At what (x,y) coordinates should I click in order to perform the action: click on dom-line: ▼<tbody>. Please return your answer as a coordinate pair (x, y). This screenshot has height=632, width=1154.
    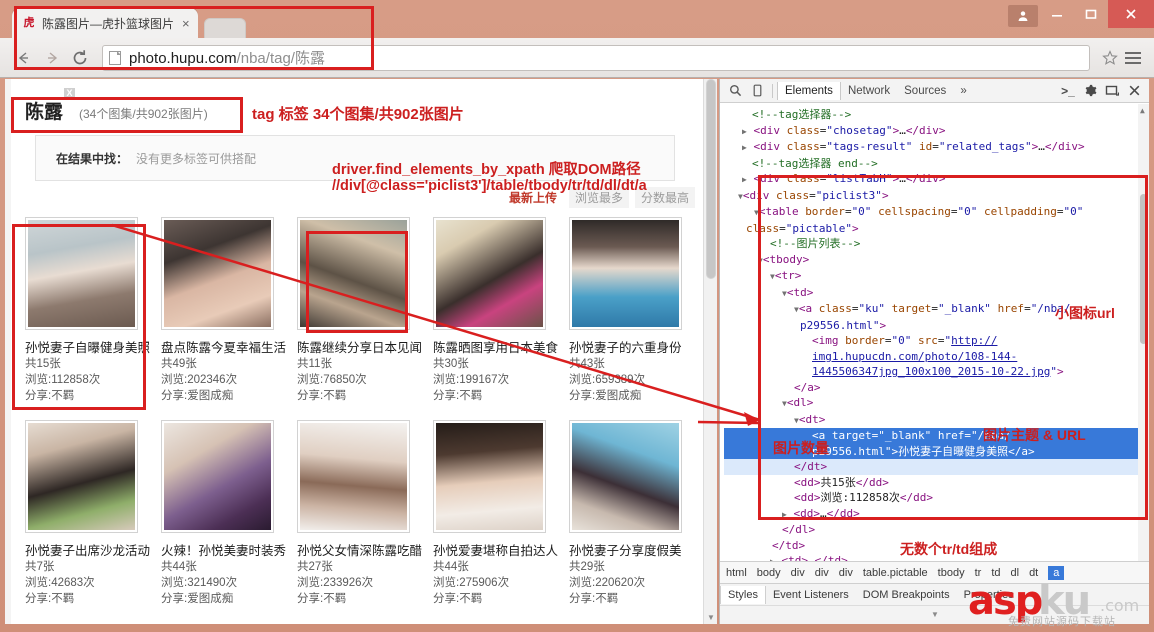
    Looking at the image, I should click on (936, 260).